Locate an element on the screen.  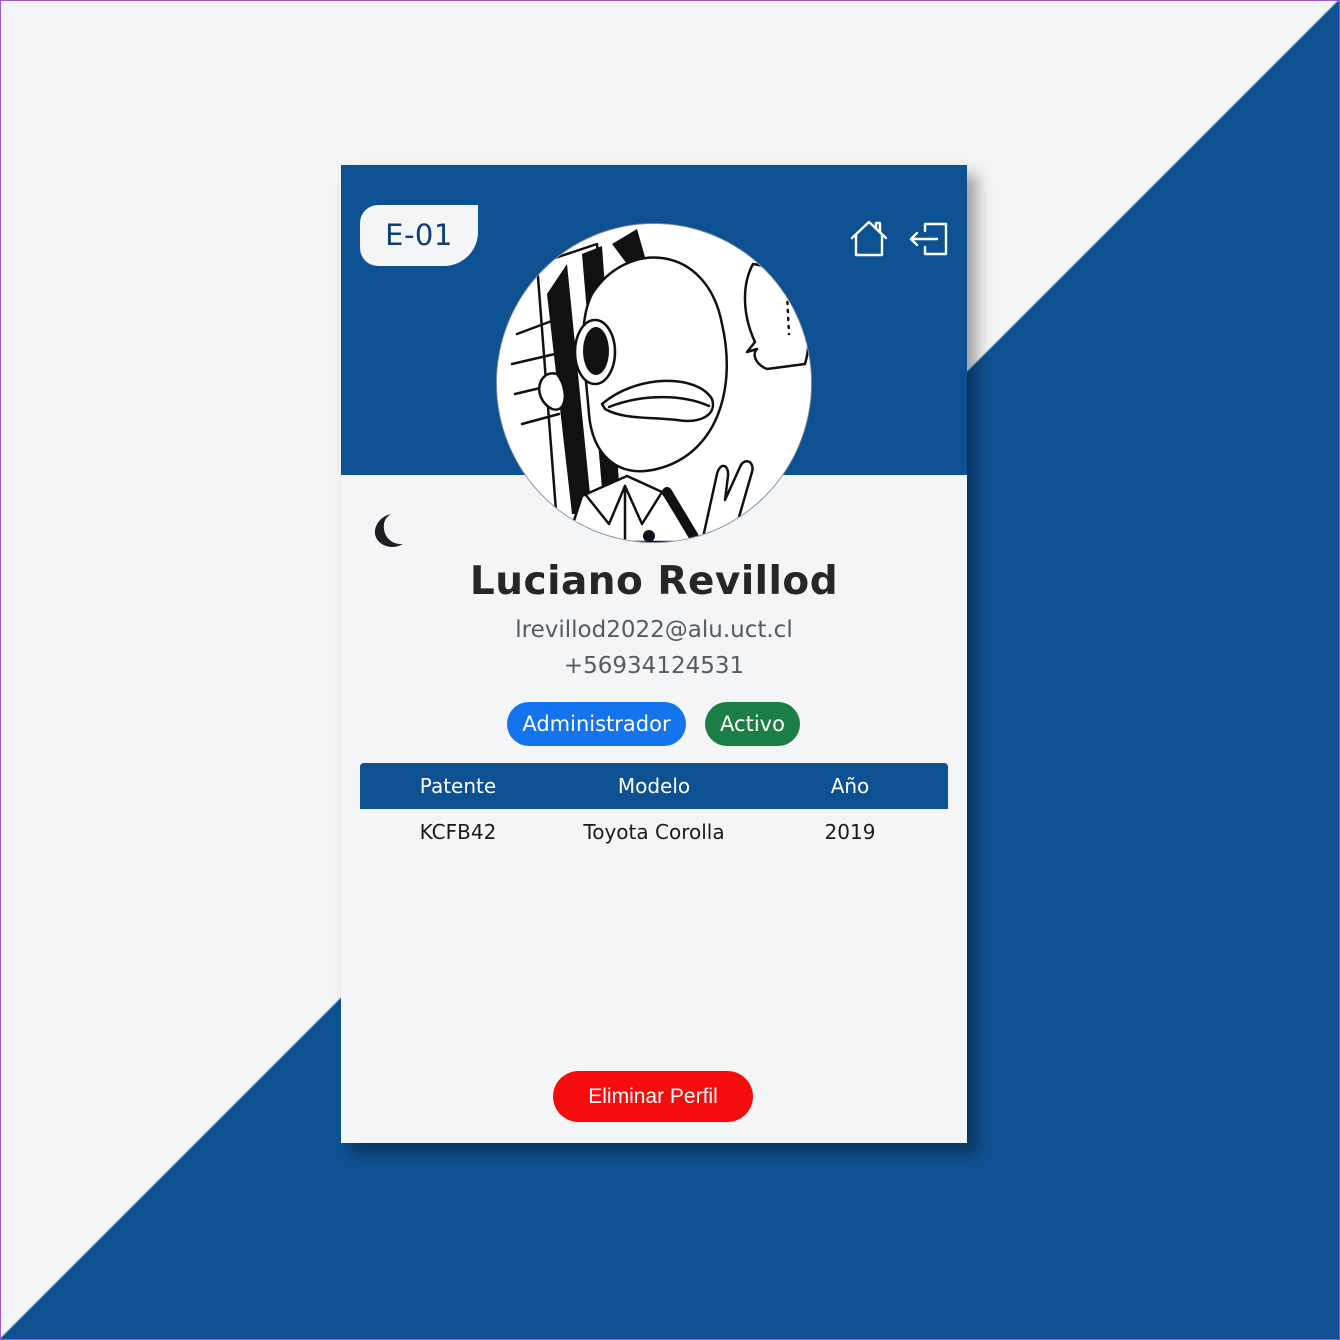
user-code-badge: E-01 is located at coordinates (419, 235).